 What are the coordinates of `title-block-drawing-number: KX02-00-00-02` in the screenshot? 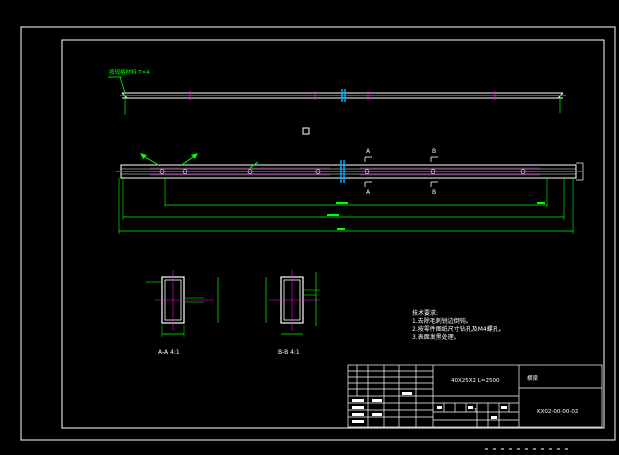 It's located at (558, 412).